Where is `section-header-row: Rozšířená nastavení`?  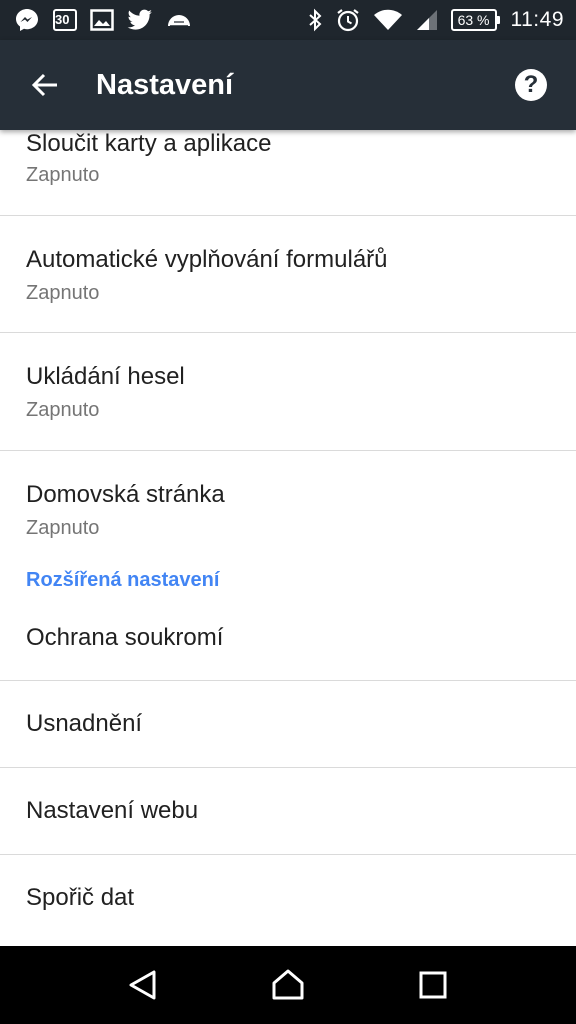
section-header-row: Rozšířená nastavení is located at coordinates (288, 591).